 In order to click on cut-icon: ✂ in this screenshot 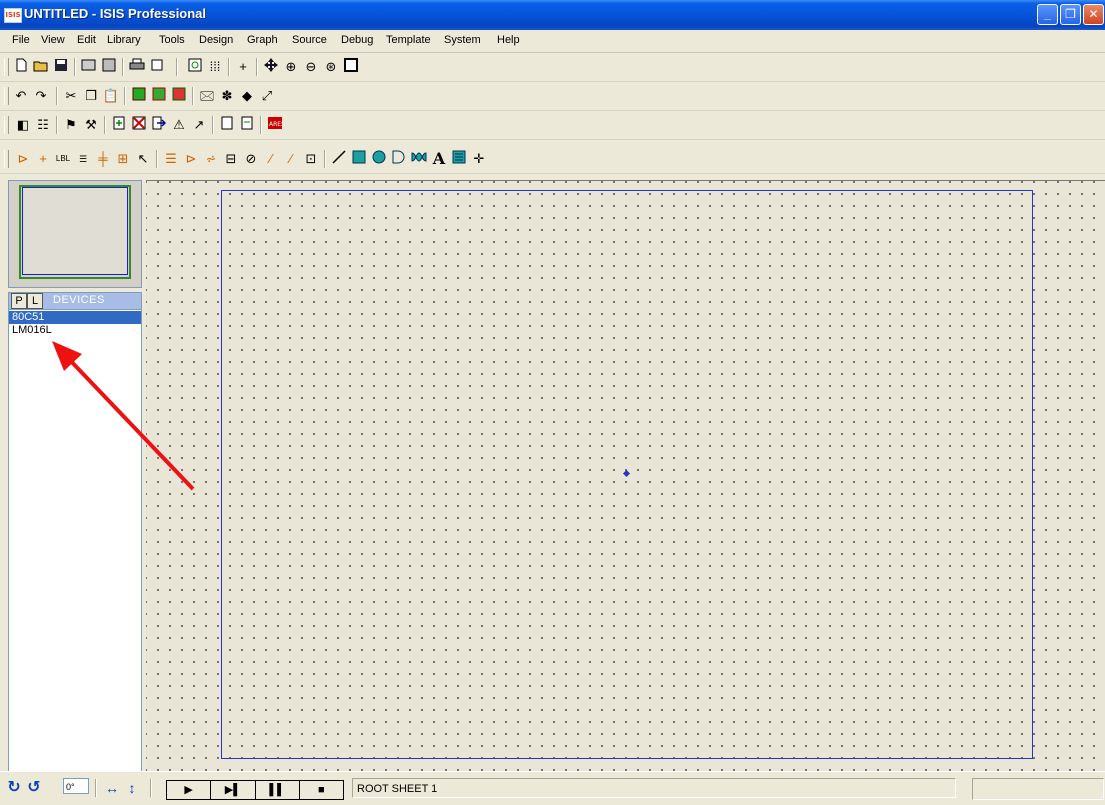, I will do `click(71, 96)`.